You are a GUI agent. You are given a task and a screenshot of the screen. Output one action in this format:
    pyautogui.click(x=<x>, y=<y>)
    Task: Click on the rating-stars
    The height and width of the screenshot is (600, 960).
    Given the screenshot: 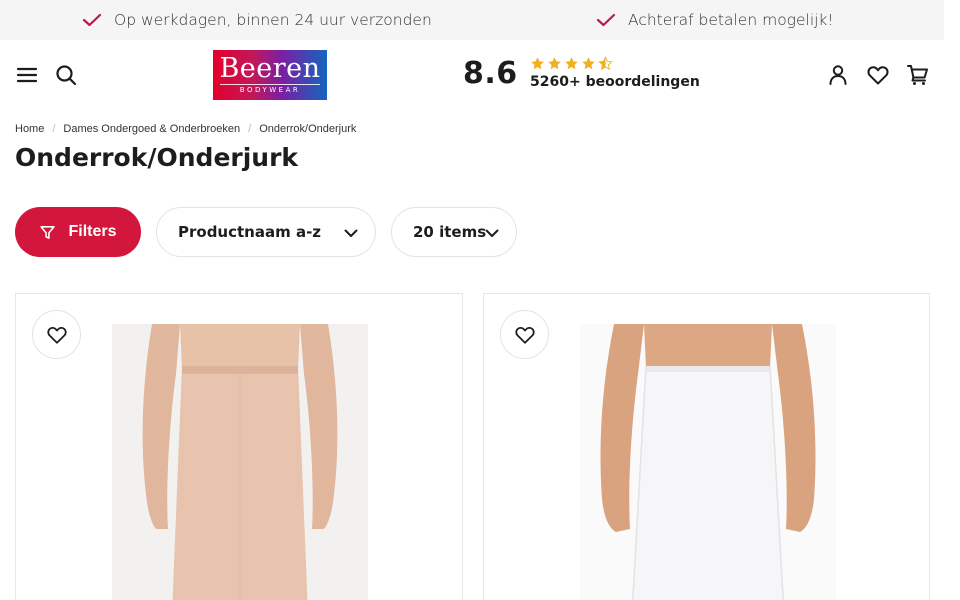 What is the action you would take?
    pyautogui.click(x=571, y=63)
    